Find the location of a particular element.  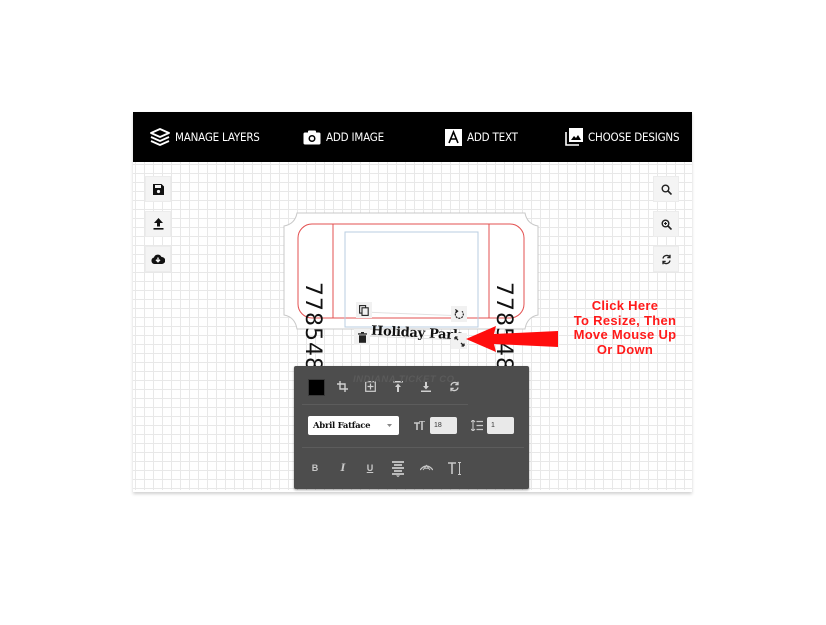

font-family-value: Abril Fatface is located at coordinates (342, 425).